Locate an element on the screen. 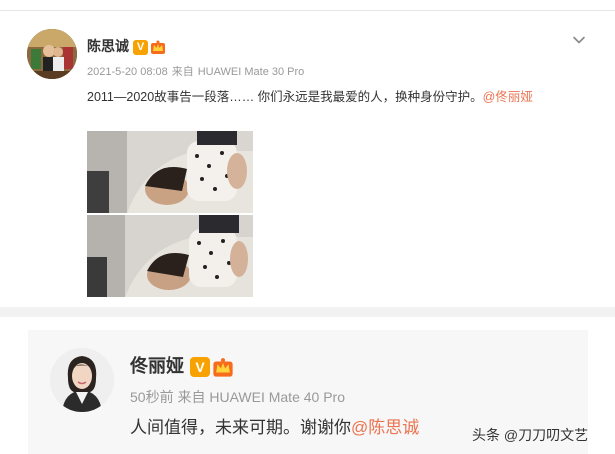  chevron-down-icon is located at coordinates (579, 40).